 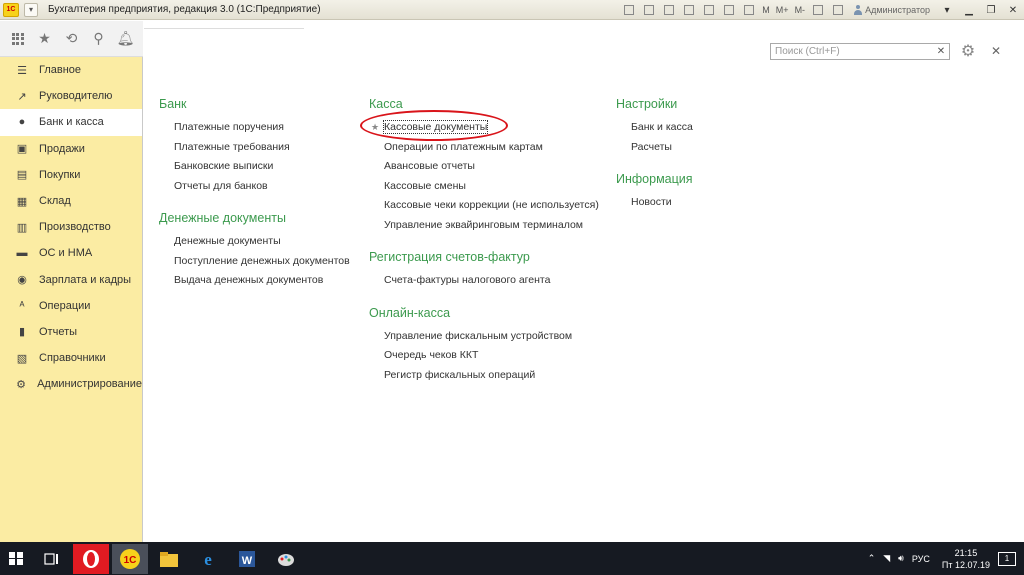 What do you see at coordinates (425, 185) in the screenshot?
I see `nav-link-label: Кассовые смены` at bounding box center [425, 185].